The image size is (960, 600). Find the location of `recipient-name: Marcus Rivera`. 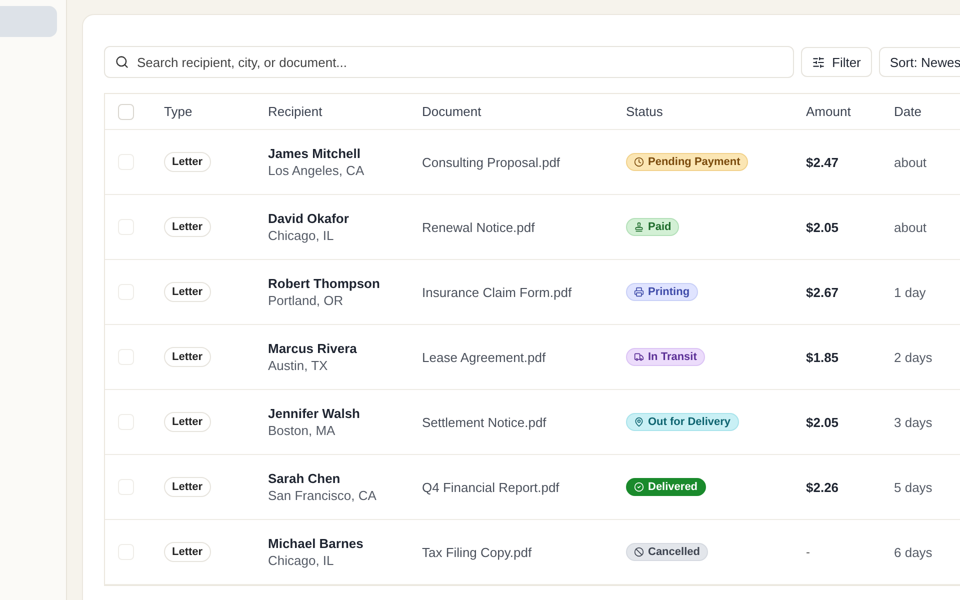

recipient-name: Marcus Rivera is located at coordinates (313, 348).